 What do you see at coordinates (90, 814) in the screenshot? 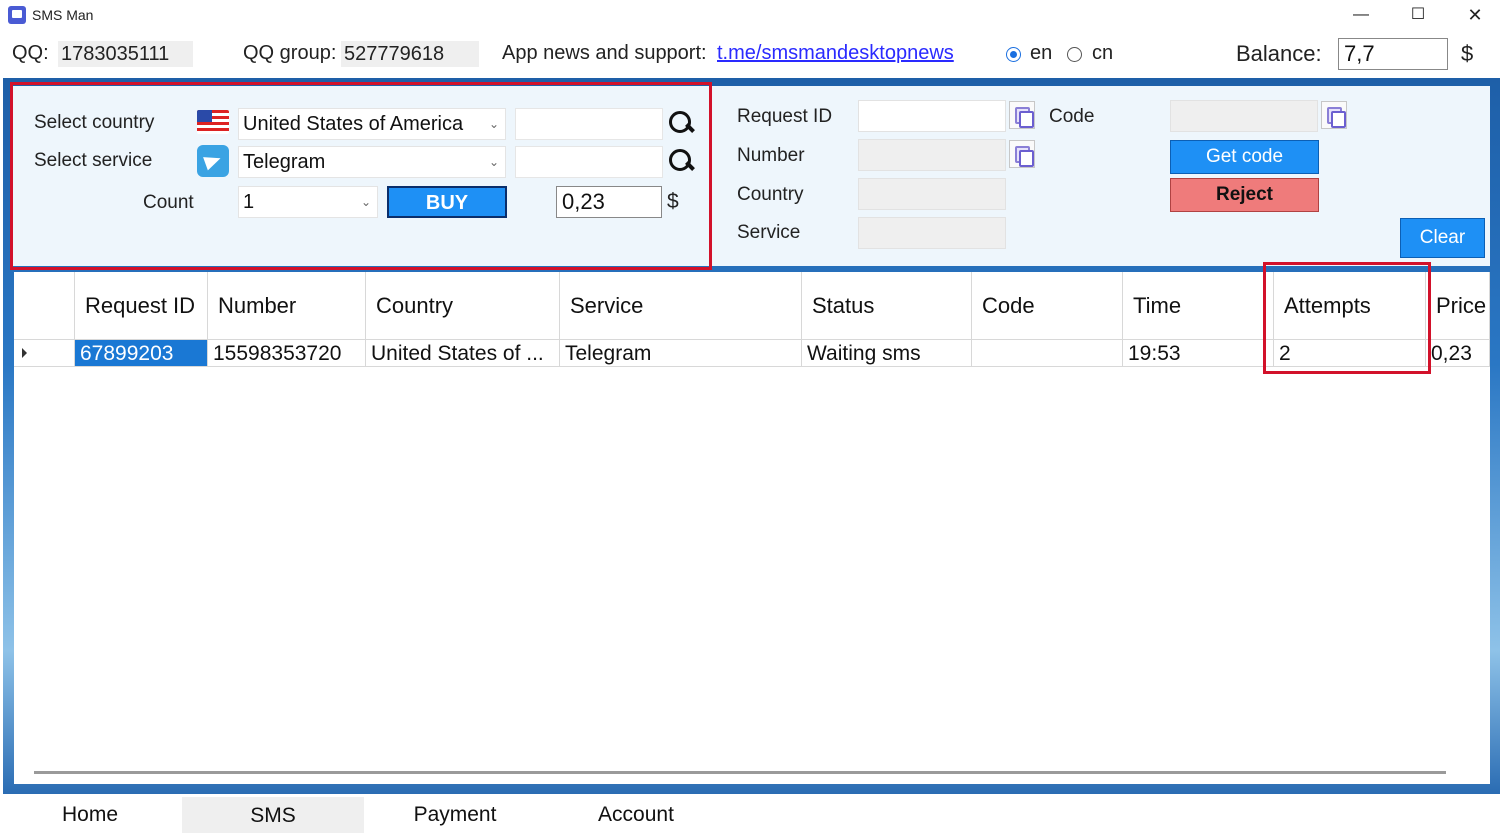
I see `tab-home: Home` at bounding box center [90, 814].